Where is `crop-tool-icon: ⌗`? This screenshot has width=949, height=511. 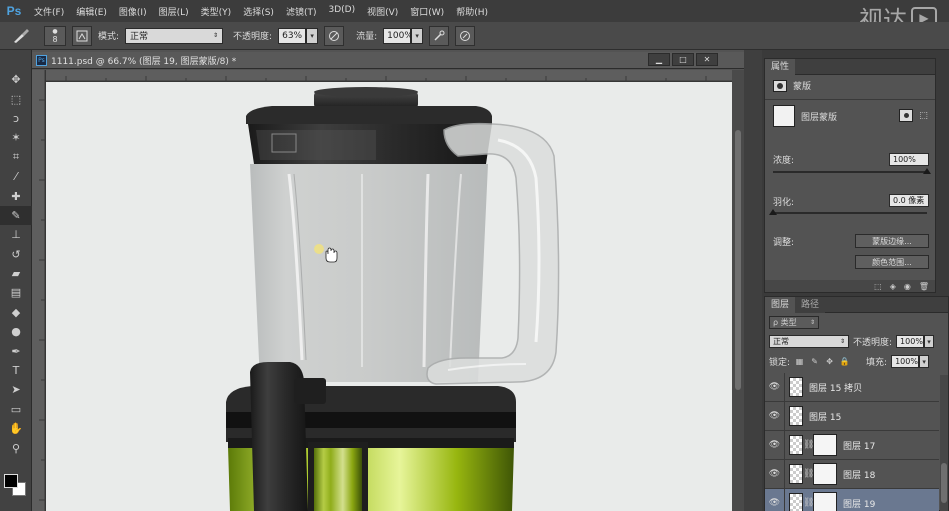 crop-tool-icon: ⌗ is located at coordinates (16, 157).